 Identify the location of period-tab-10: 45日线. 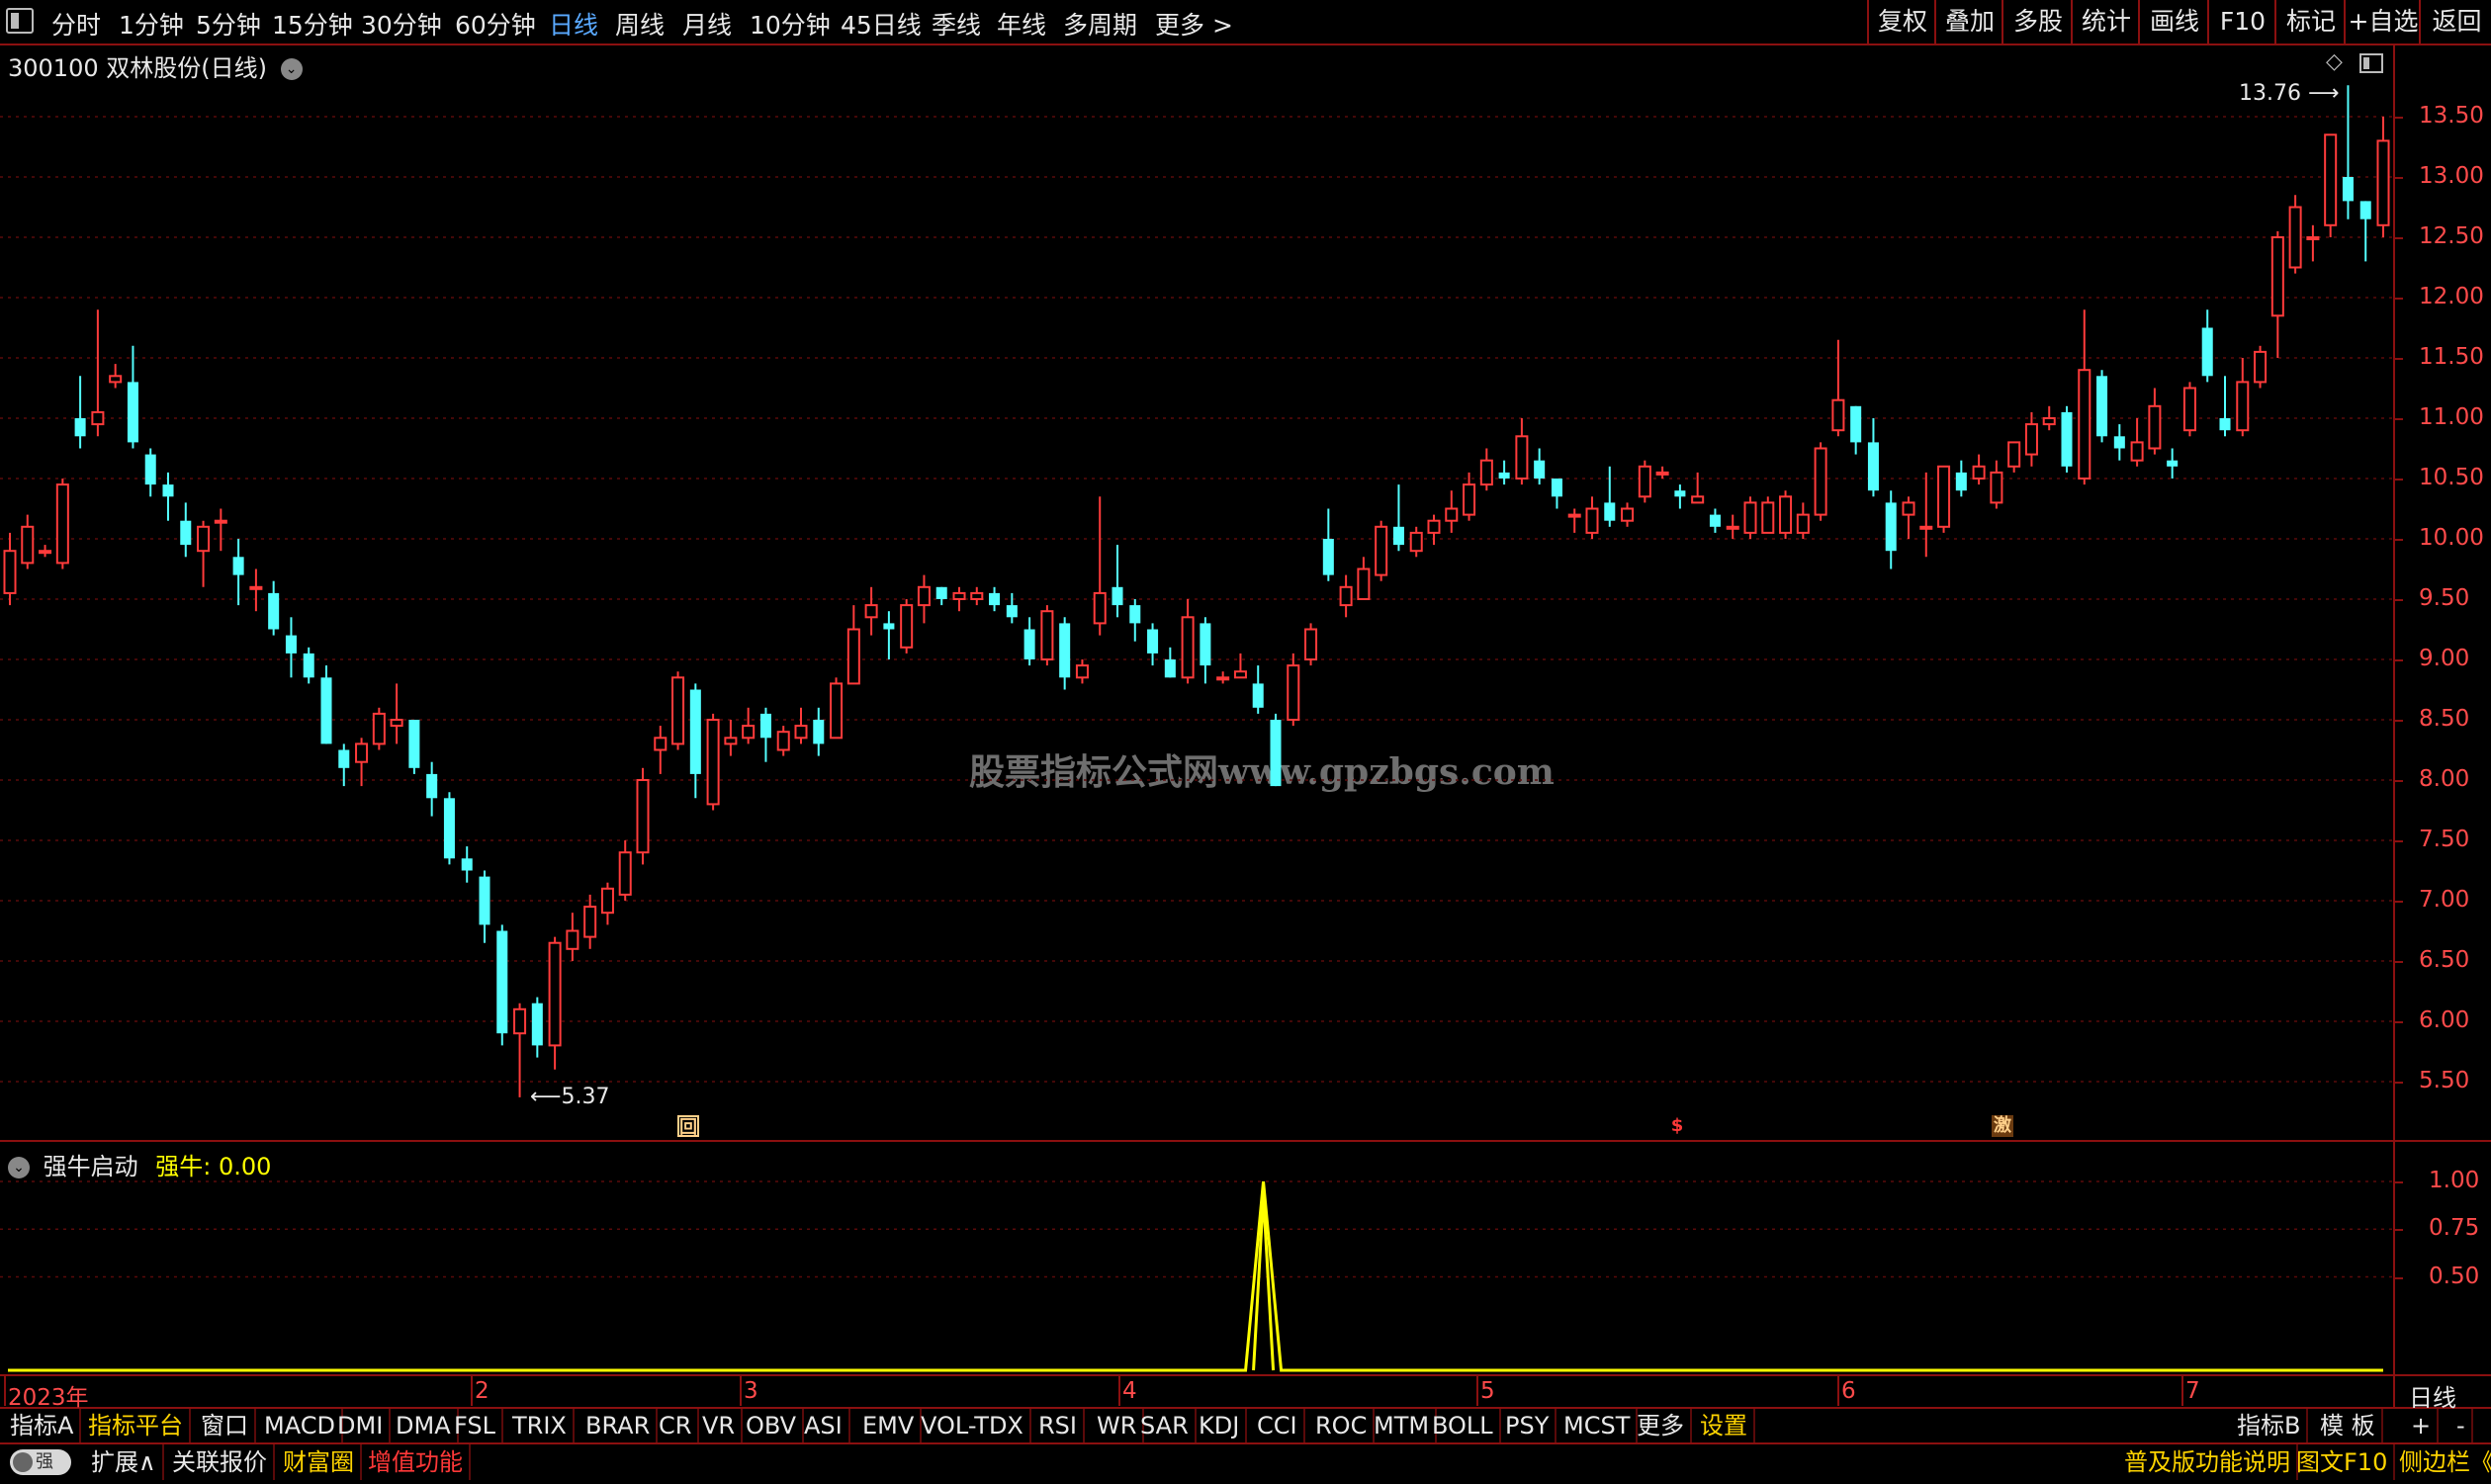
(881, 24).